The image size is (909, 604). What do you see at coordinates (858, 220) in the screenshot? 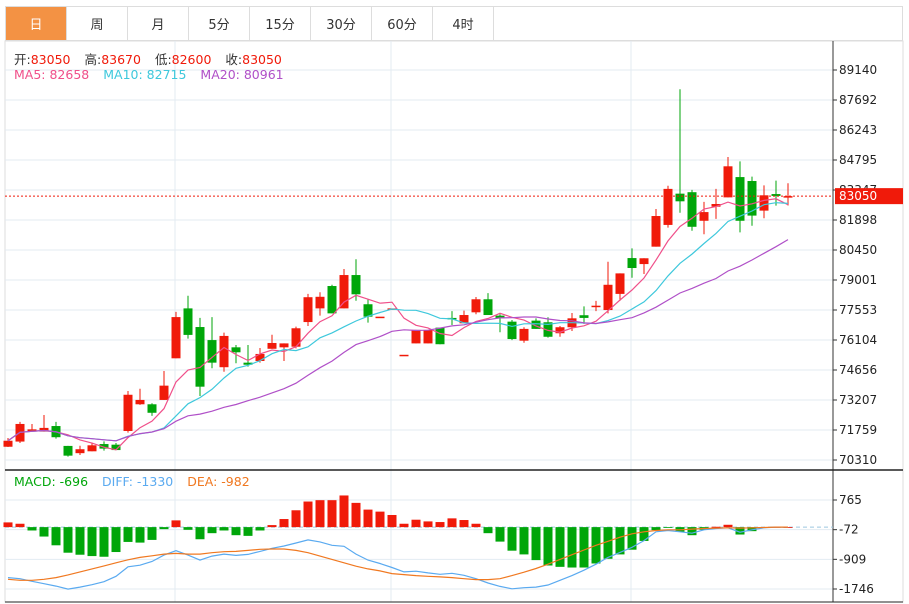
I see `price-tick-label: 81898` at bounding box center [858, 220].